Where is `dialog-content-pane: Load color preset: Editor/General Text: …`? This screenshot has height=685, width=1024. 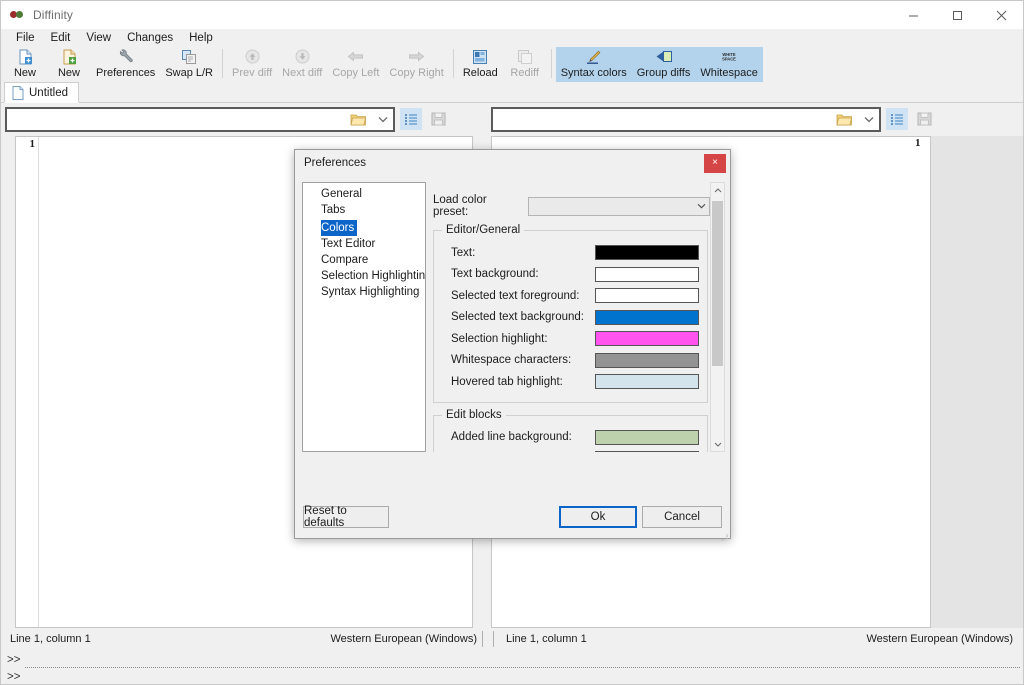
dialog-content-pane: Load color preset: Editor/General Text: … is located at coordinates (570, 317).